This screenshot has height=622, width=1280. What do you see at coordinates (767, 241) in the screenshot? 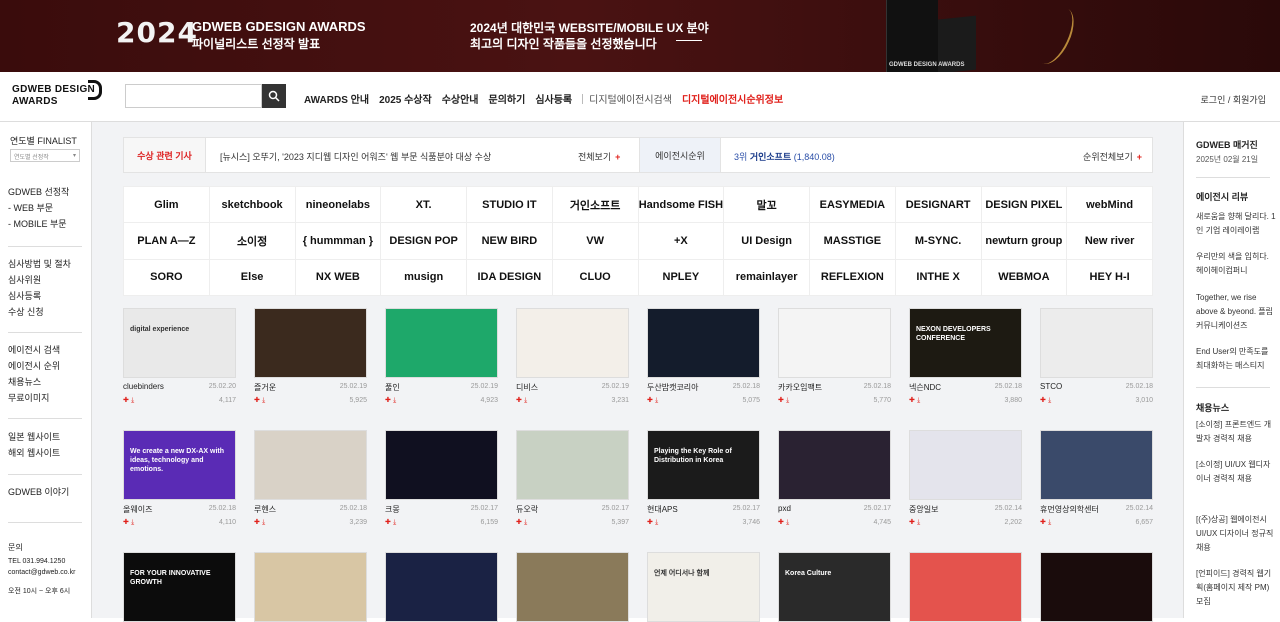
I see `agency-logo: UI Design` at bounding box center [767, 241].